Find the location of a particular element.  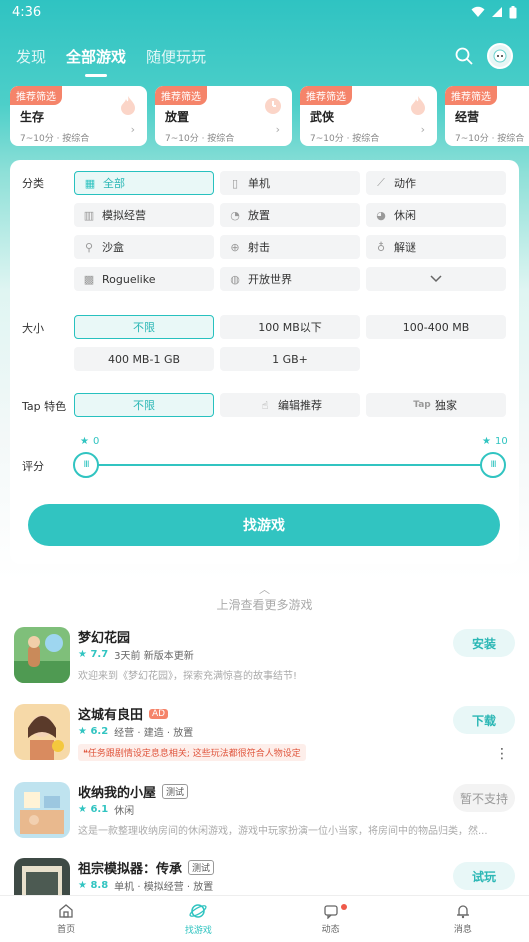

size-chip-1gb-plus: 1 GB+ is located at coordinates (290, 359).